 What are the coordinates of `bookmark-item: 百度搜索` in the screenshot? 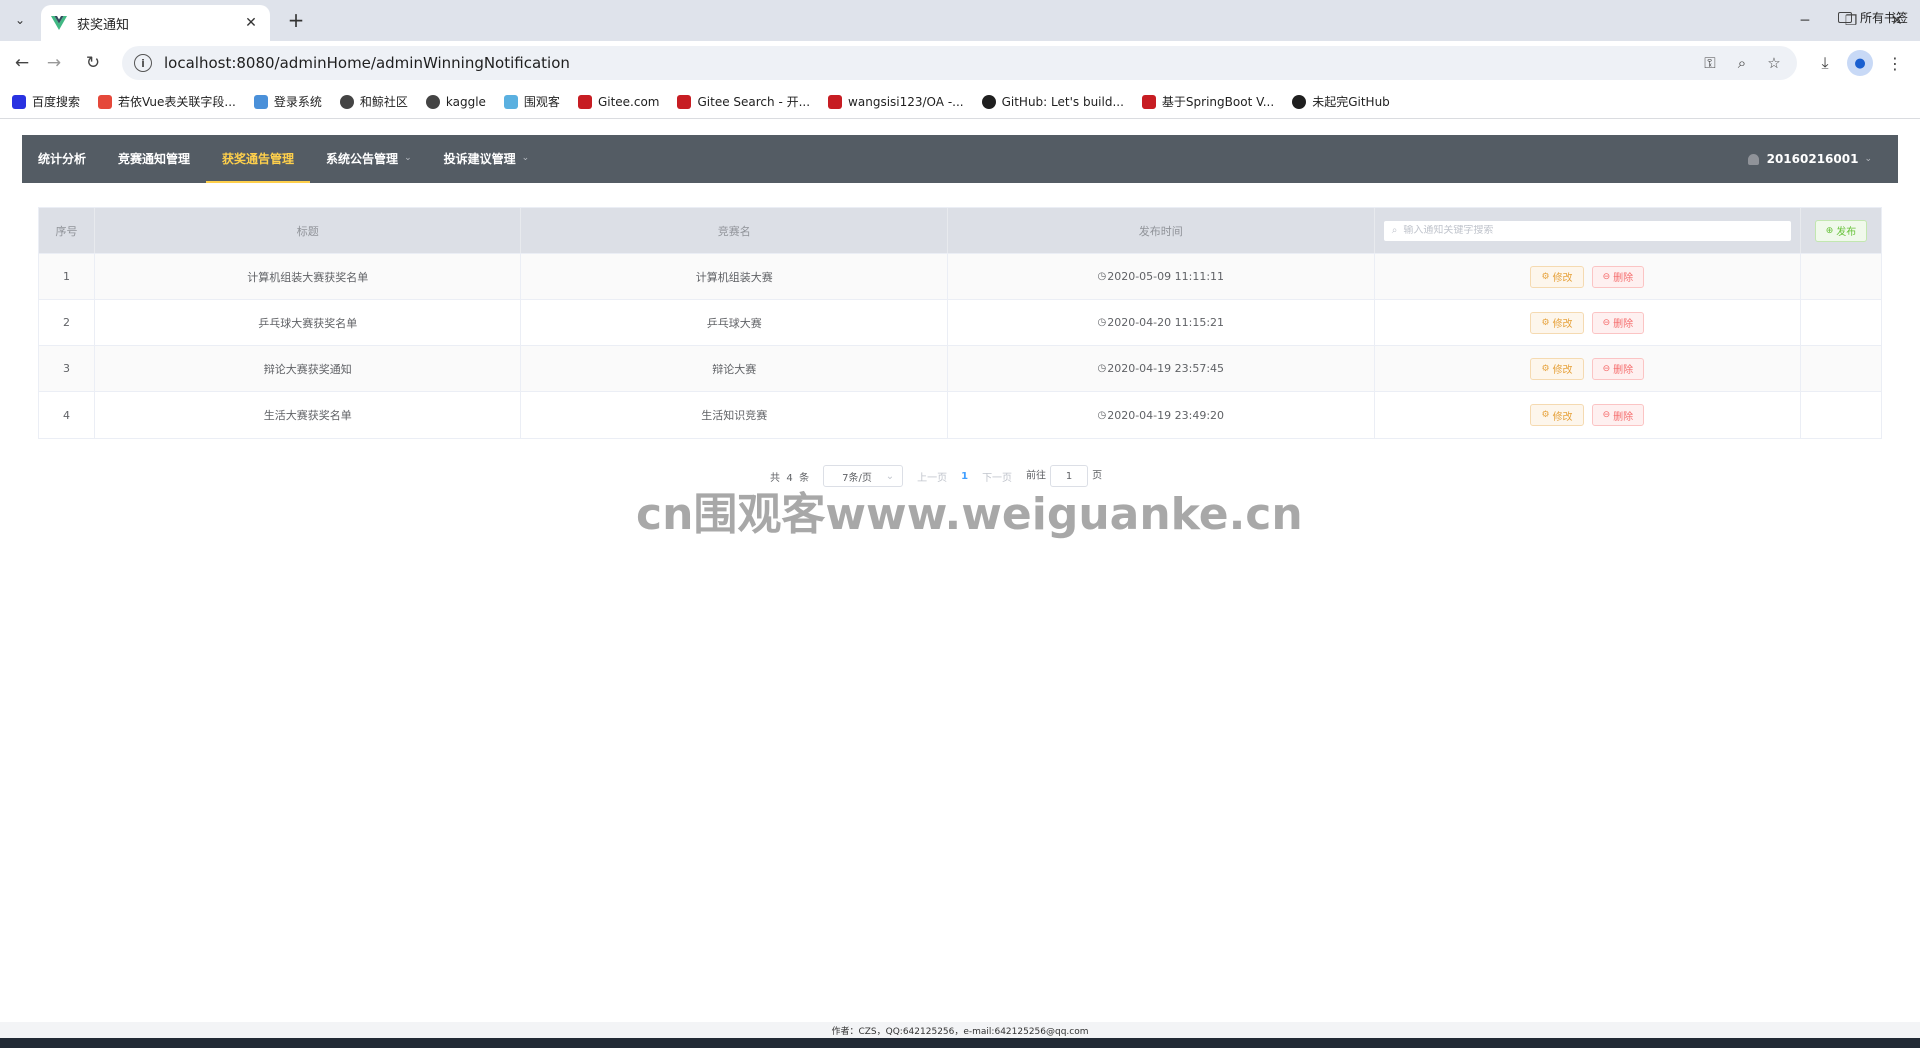 It's located at (46, 101).